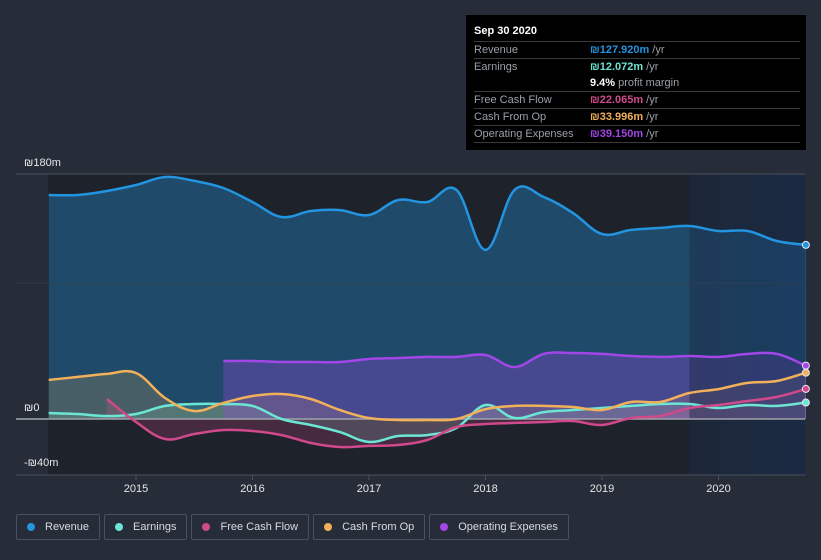 The width and height of the screenshot is (821, 560). What do you see at coordinates (617, 67) in the screenshot?
I see `tooltip-value: ₪12.072m` at bounding box center [617, 67].